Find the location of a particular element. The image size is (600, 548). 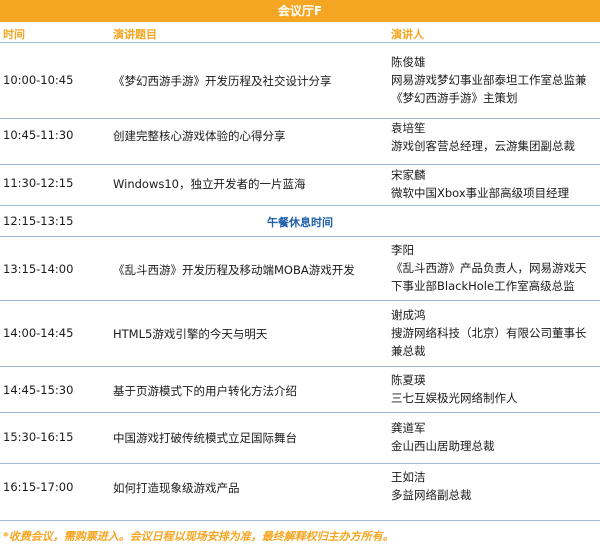

speaker-title: 金山西山居助理总裁 is located at coordinates (443, 446).